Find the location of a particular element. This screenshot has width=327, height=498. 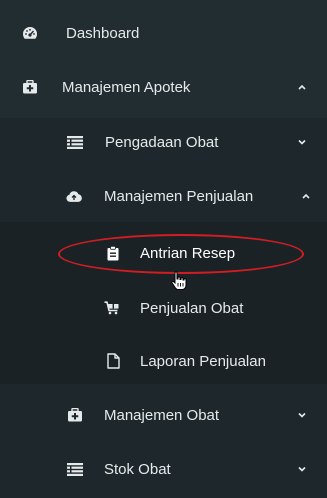

sidebar-item-manajemen-apotek: Manajemen Apotek is located at coordinates (163, 87).